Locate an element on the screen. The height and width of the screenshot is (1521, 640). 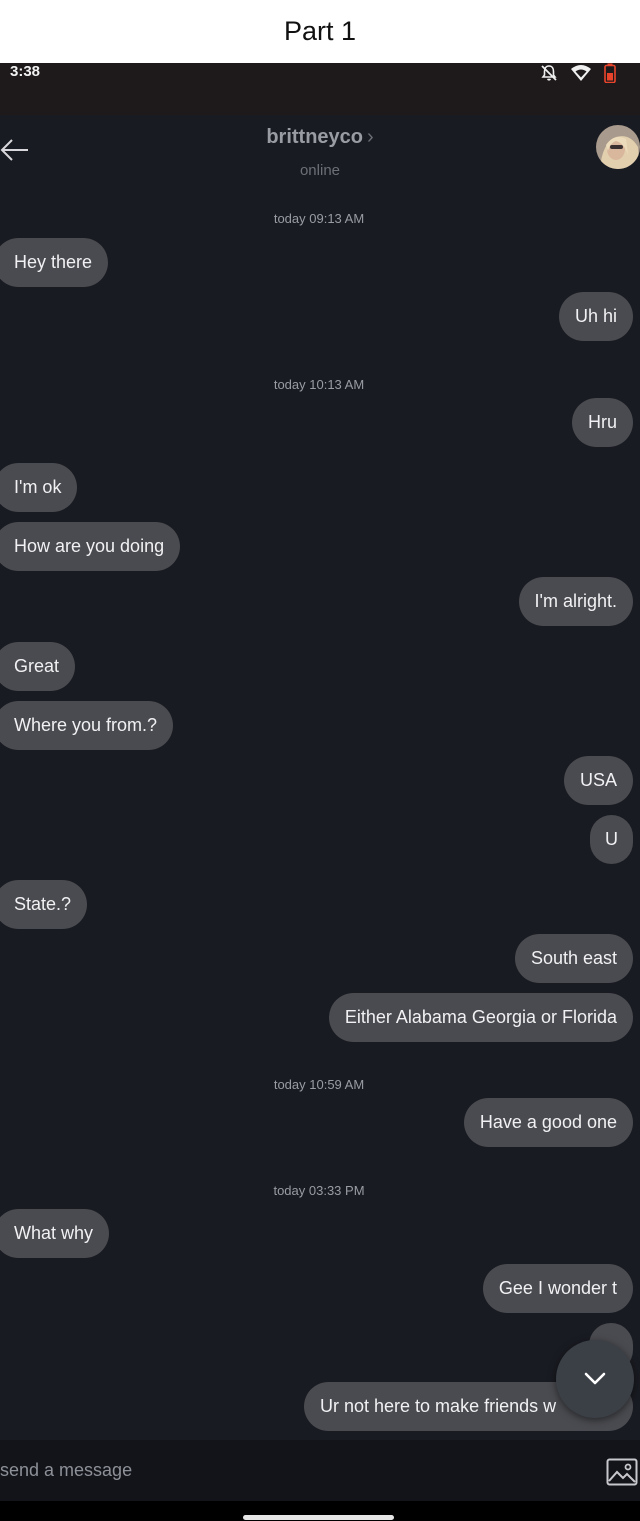
contact-name: brittneyco is located at coordinates (314, 137).